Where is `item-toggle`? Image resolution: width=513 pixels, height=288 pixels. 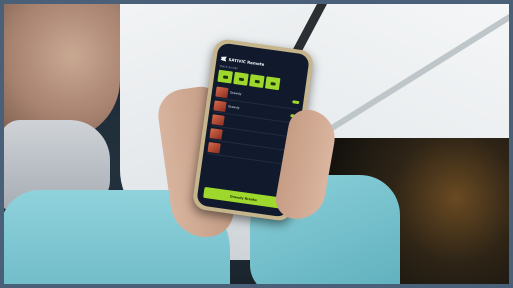 item-toggle is located at coordinates (296, 102).